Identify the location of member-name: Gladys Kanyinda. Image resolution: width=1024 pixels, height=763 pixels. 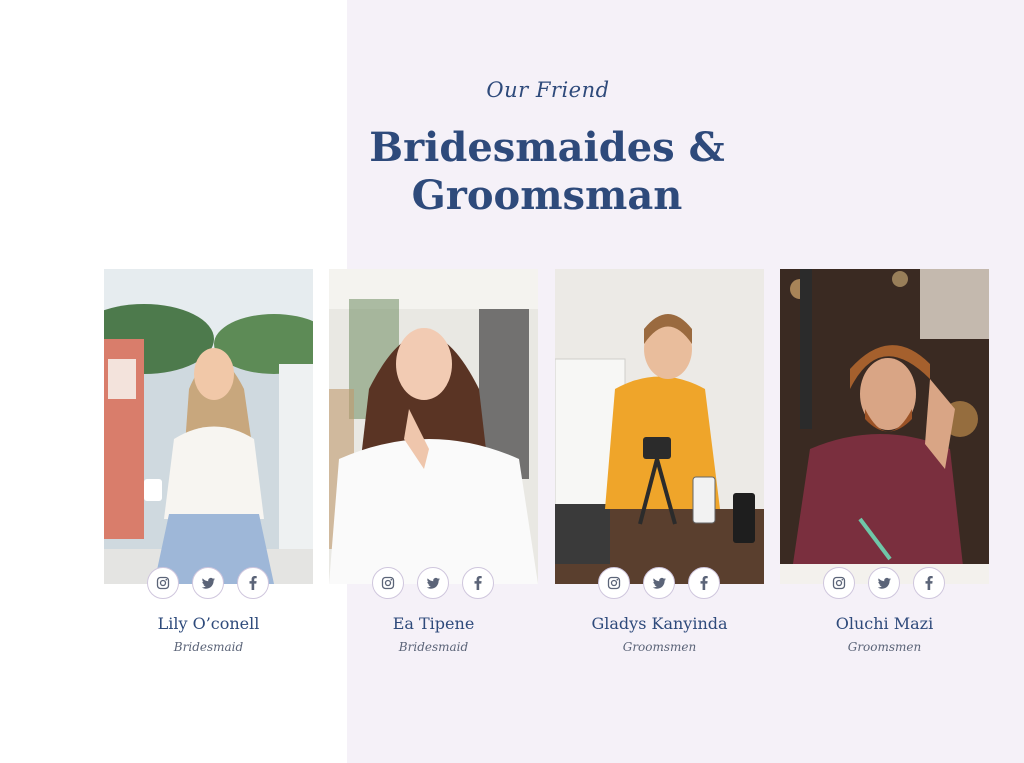
(659, 623).